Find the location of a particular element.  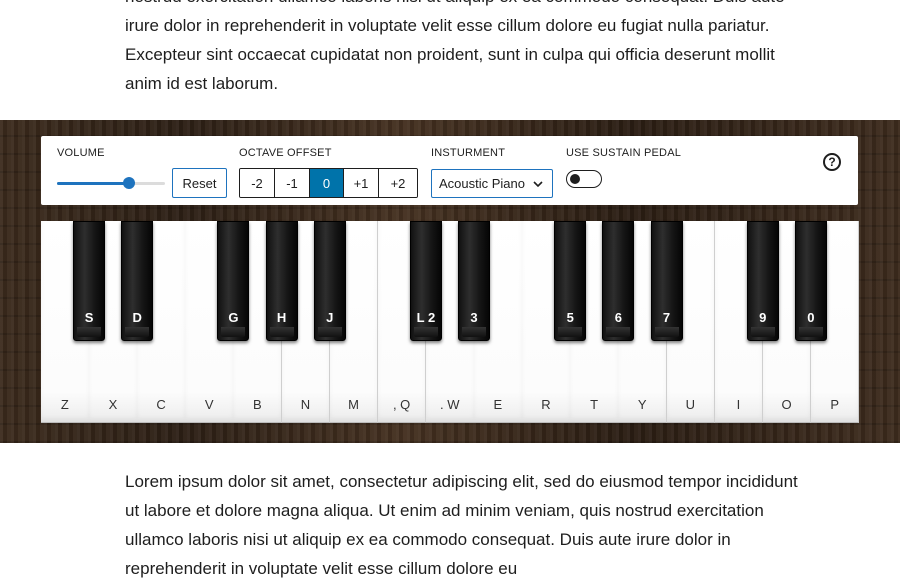

key-label: C is located at coordinates (161, 404).